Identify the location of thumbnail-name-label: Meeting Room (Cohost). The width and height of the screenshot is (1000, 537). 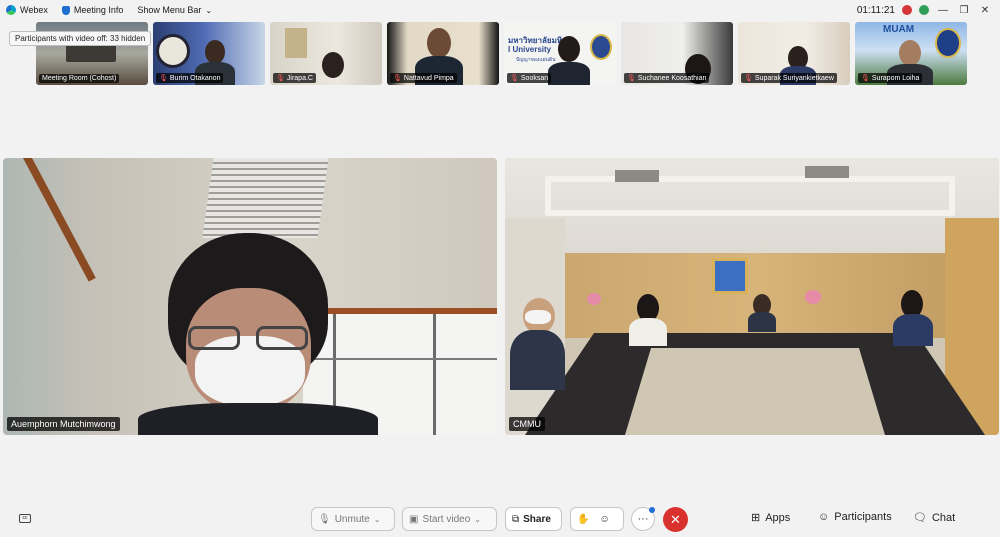
(79, 78).